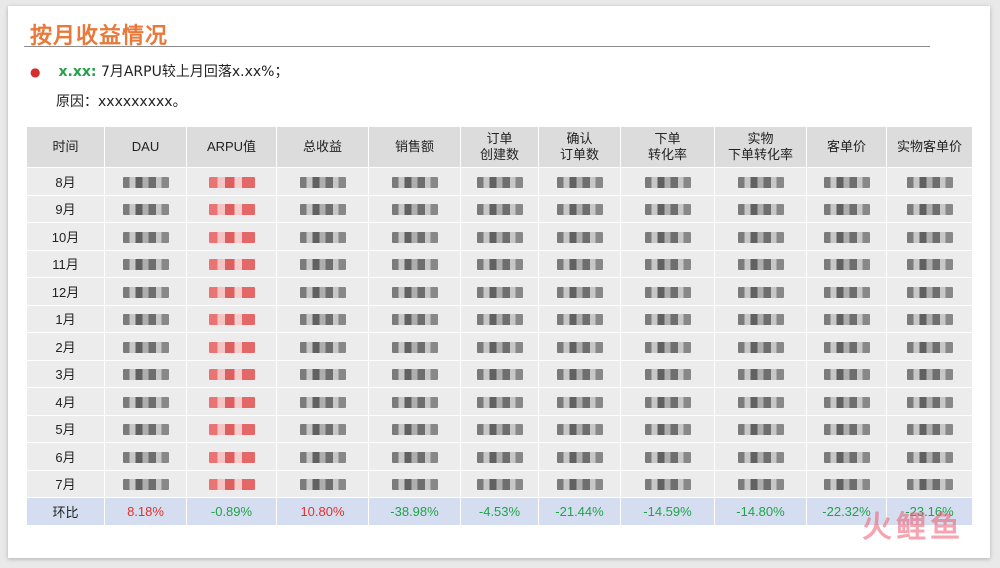 The image size is (1000, 568). I want to click on ratio-value: -0.89%, so click(231, 511).